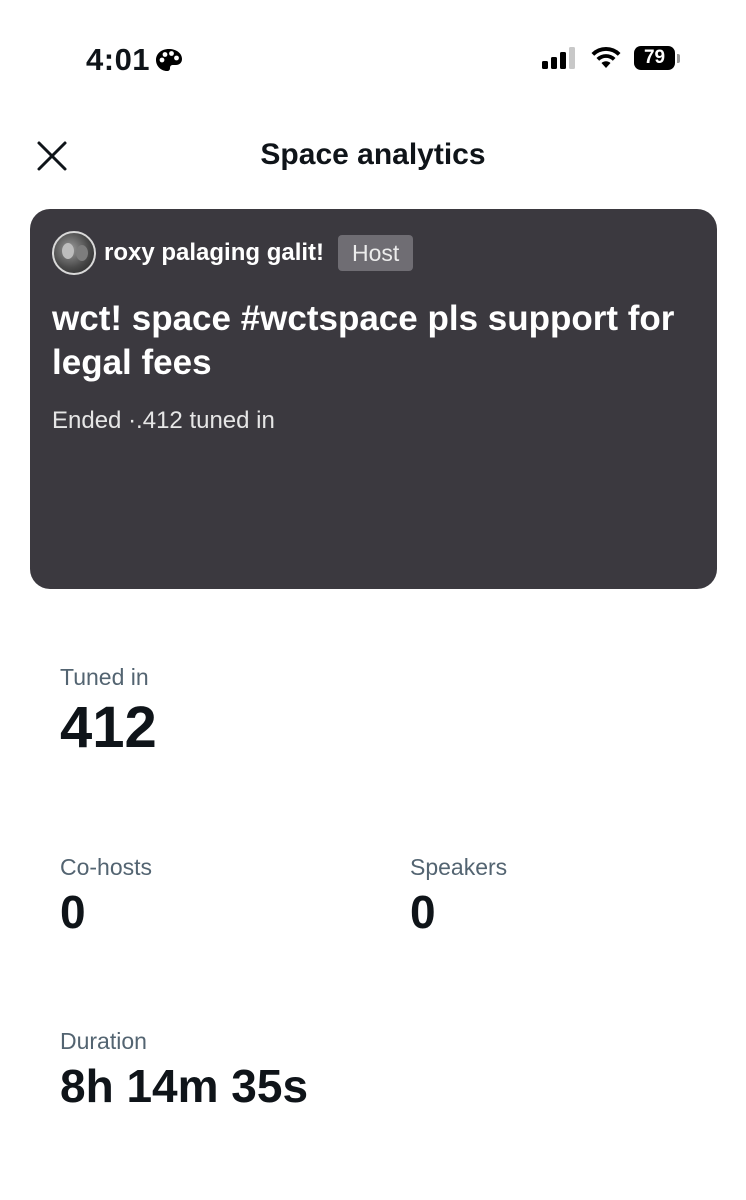  What do you see at coordinates (459, 867) in the screenshot?
I see `stat-speakers-label: Speakers` at bounding box center [459, 867].